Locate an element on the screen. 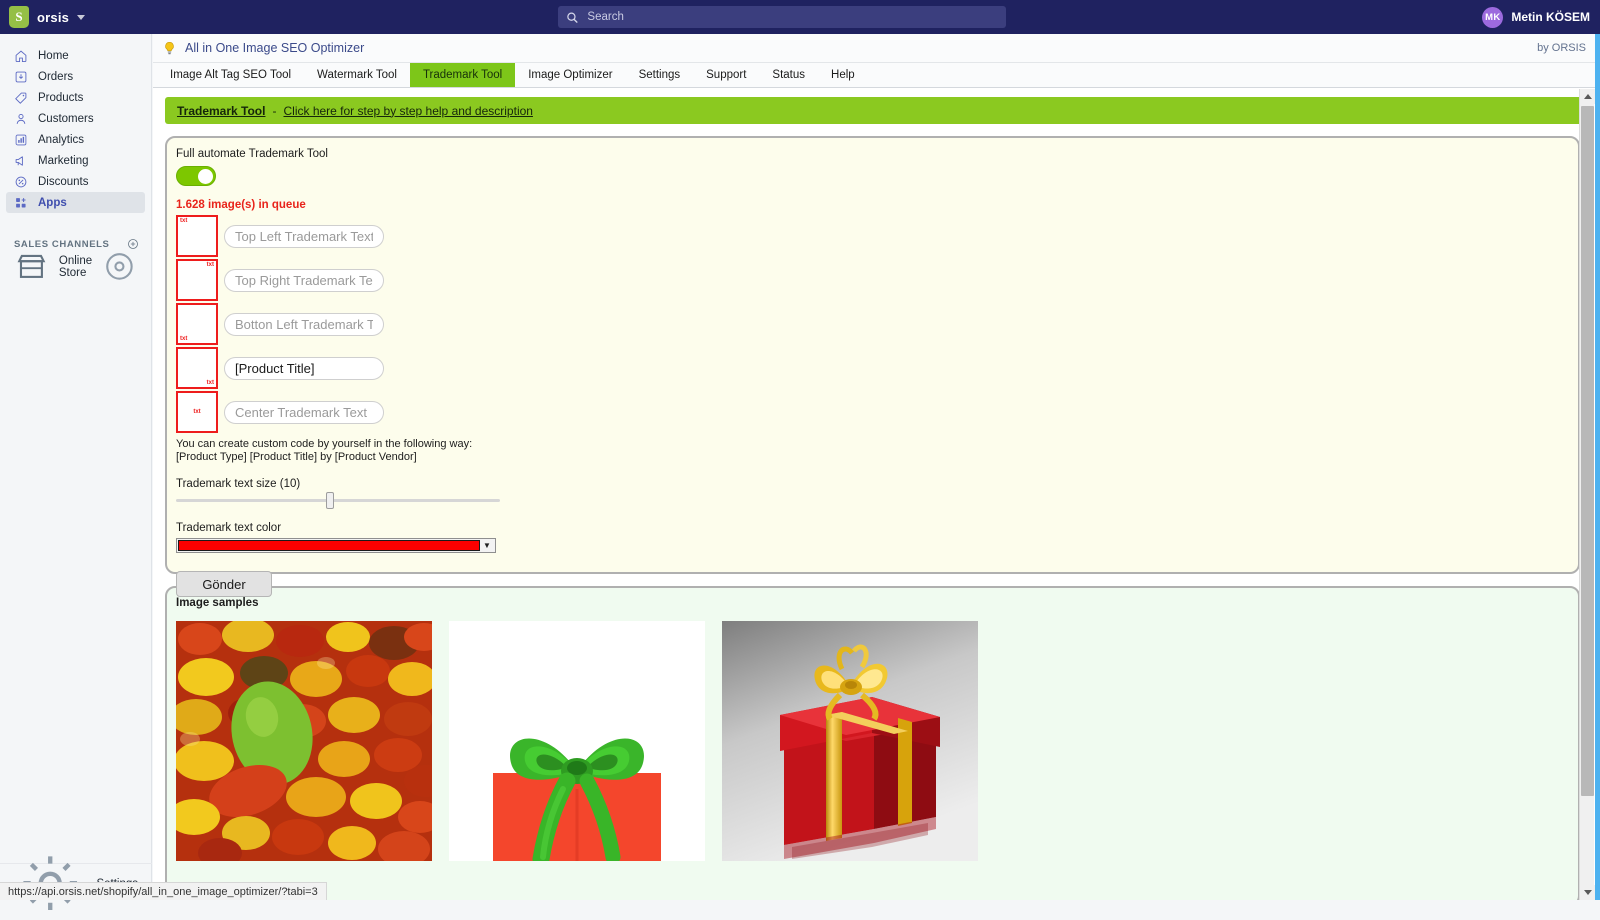  sidebar-item-marketing: Marketing is located at coordinates (75, 160).